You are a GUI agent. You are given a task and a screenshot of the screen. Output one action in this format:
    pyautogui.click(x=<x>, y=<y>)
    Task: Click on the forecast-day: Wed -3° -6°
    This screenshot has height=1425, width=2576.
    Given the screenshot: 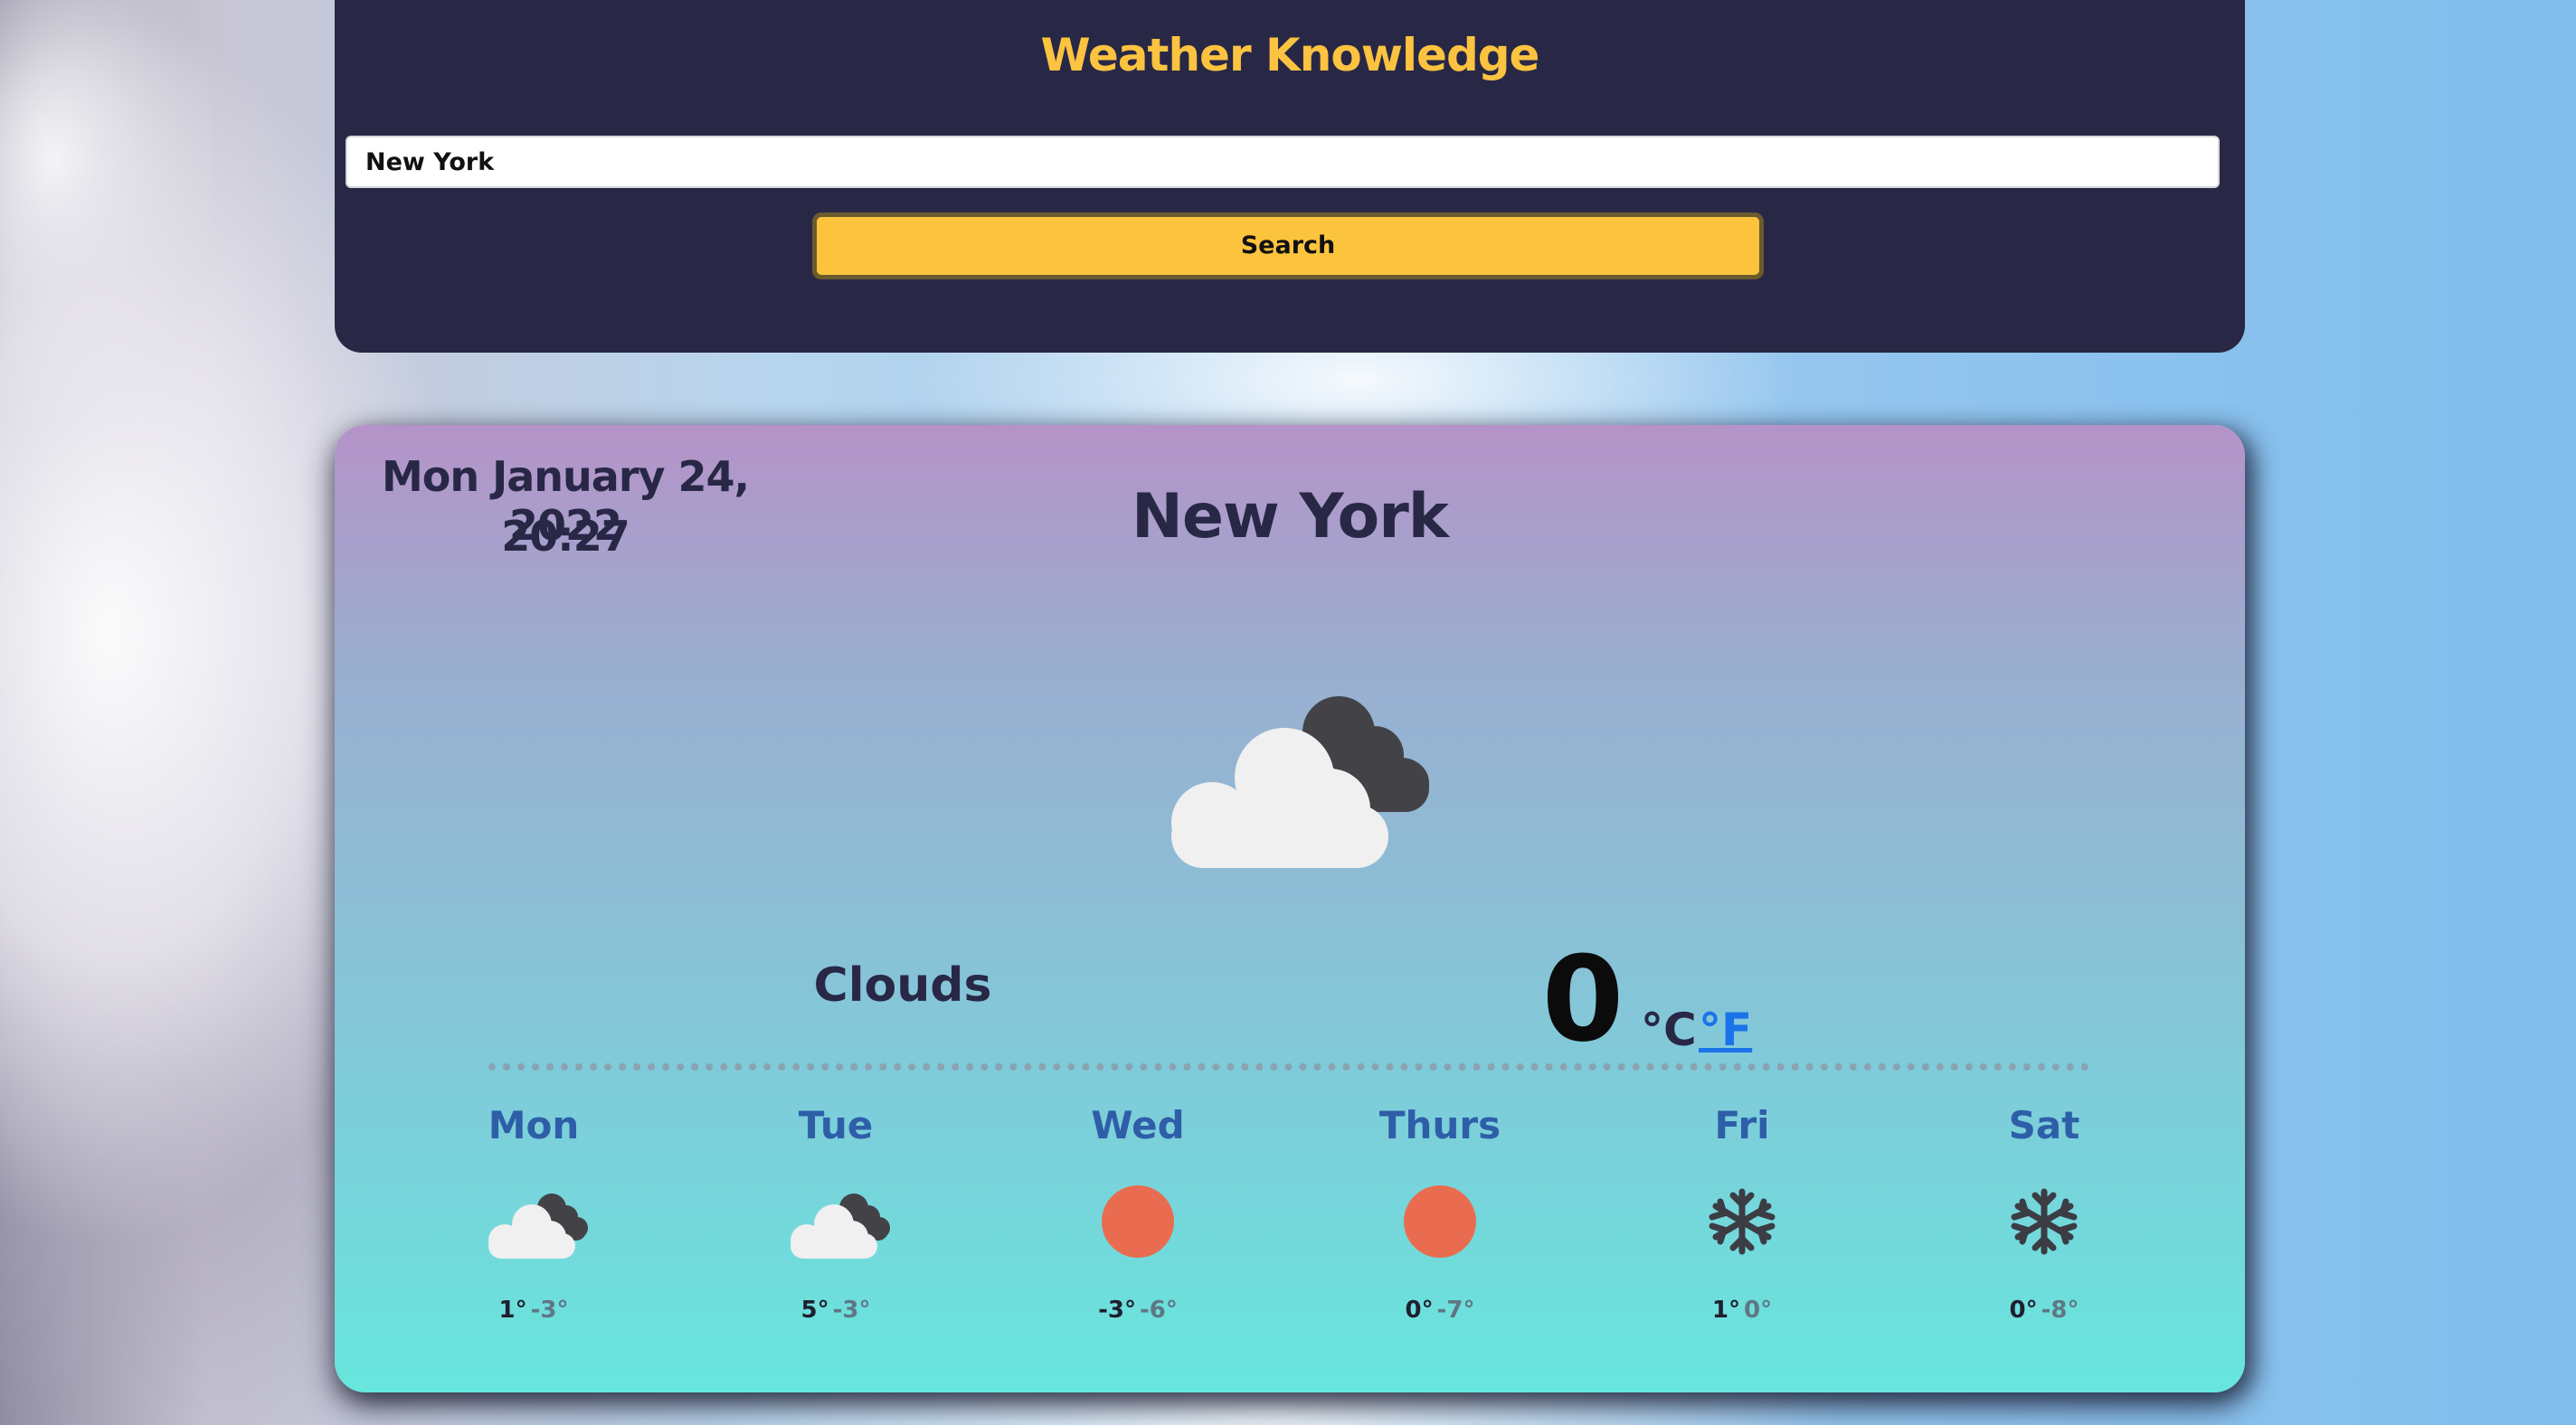 What is the action you would take?
    pyautogui.click(x=1137, y=1213)
    